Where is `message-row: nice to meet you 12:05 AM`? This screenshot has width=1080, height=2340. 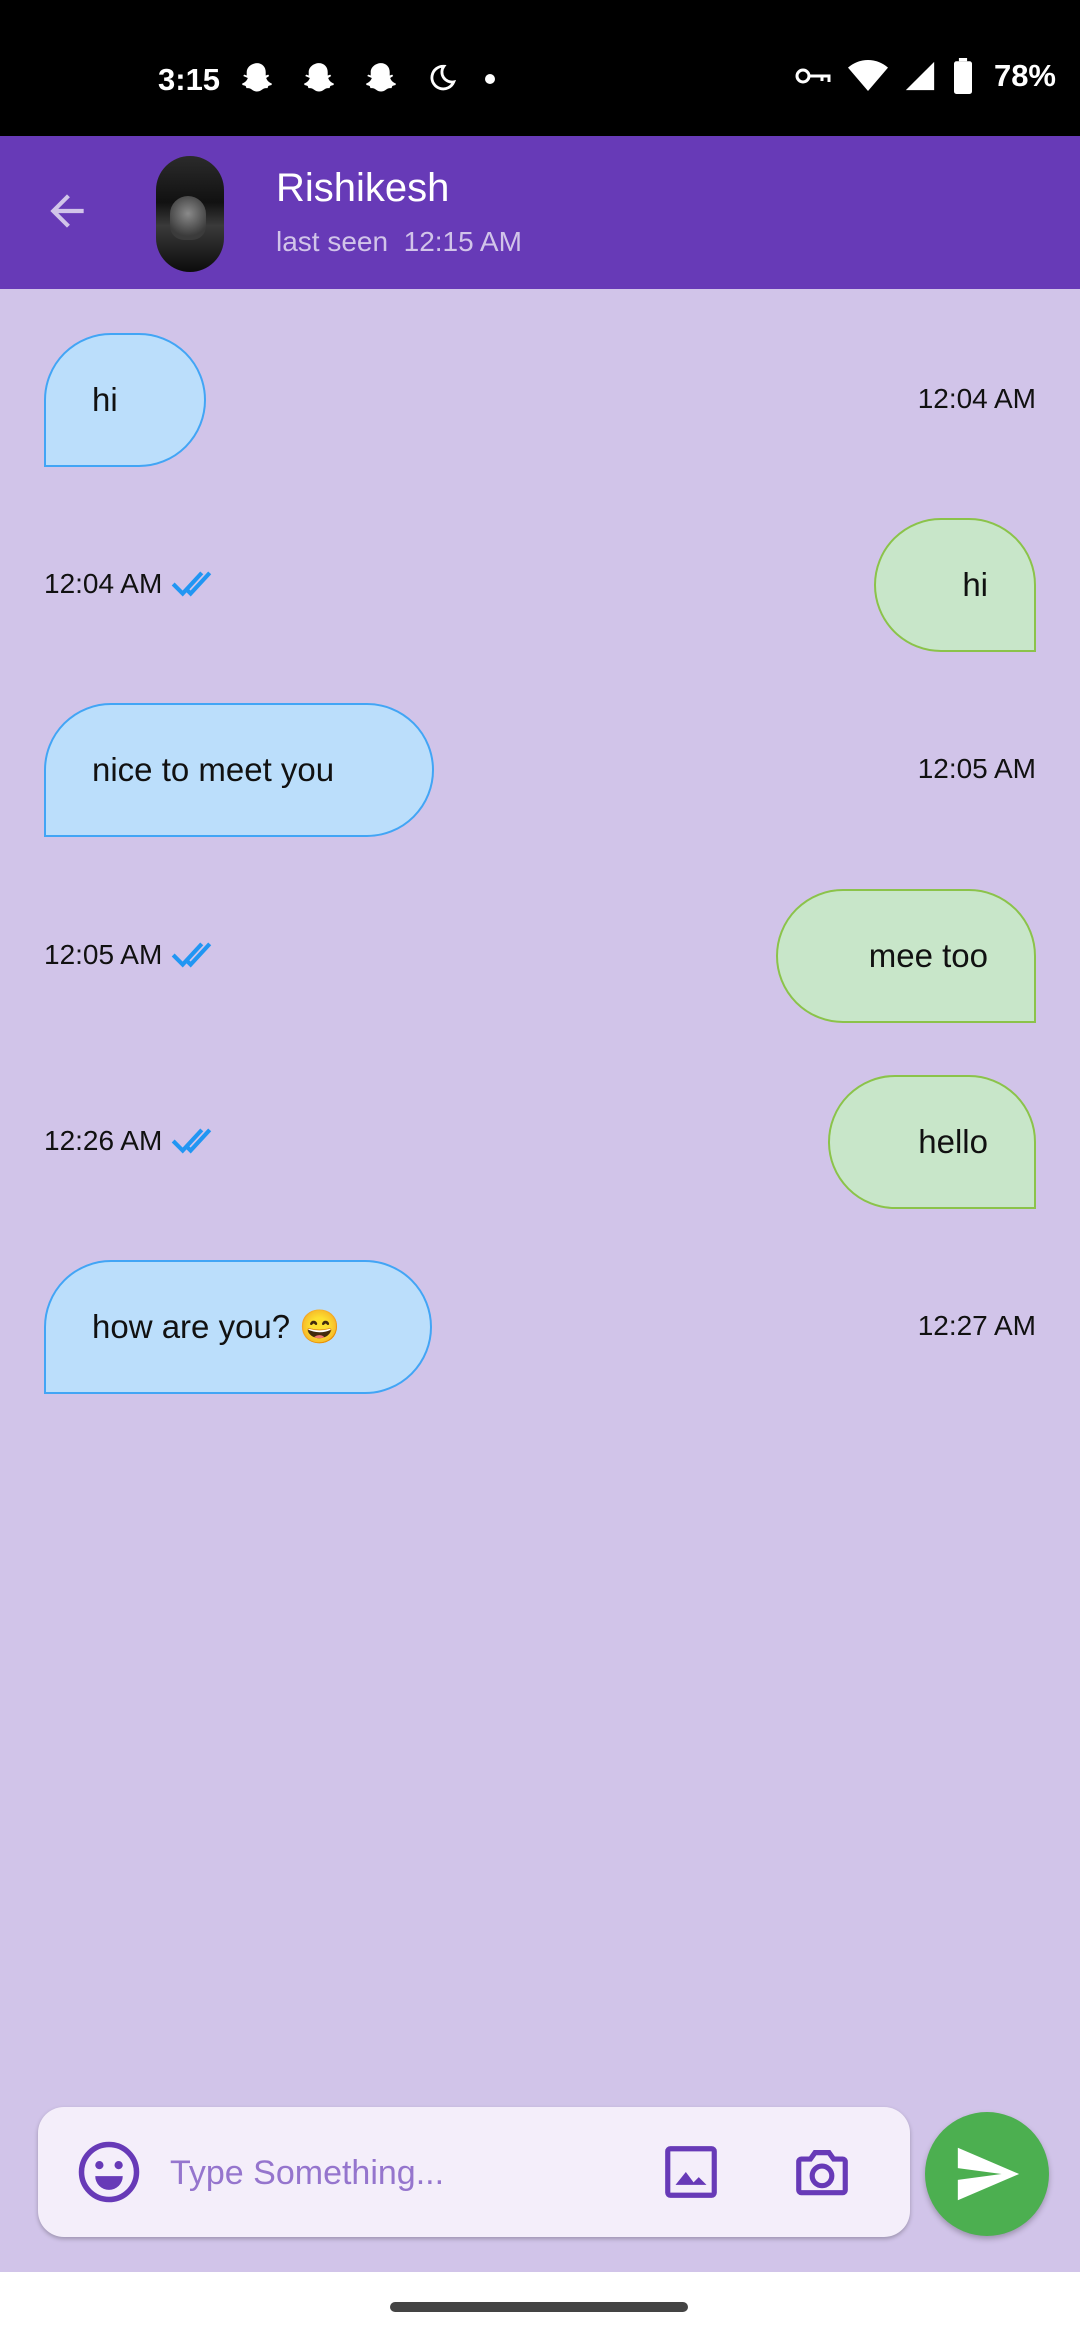
message-row: nice to meet you 12:05 AM is located at coordinates (540, 773).